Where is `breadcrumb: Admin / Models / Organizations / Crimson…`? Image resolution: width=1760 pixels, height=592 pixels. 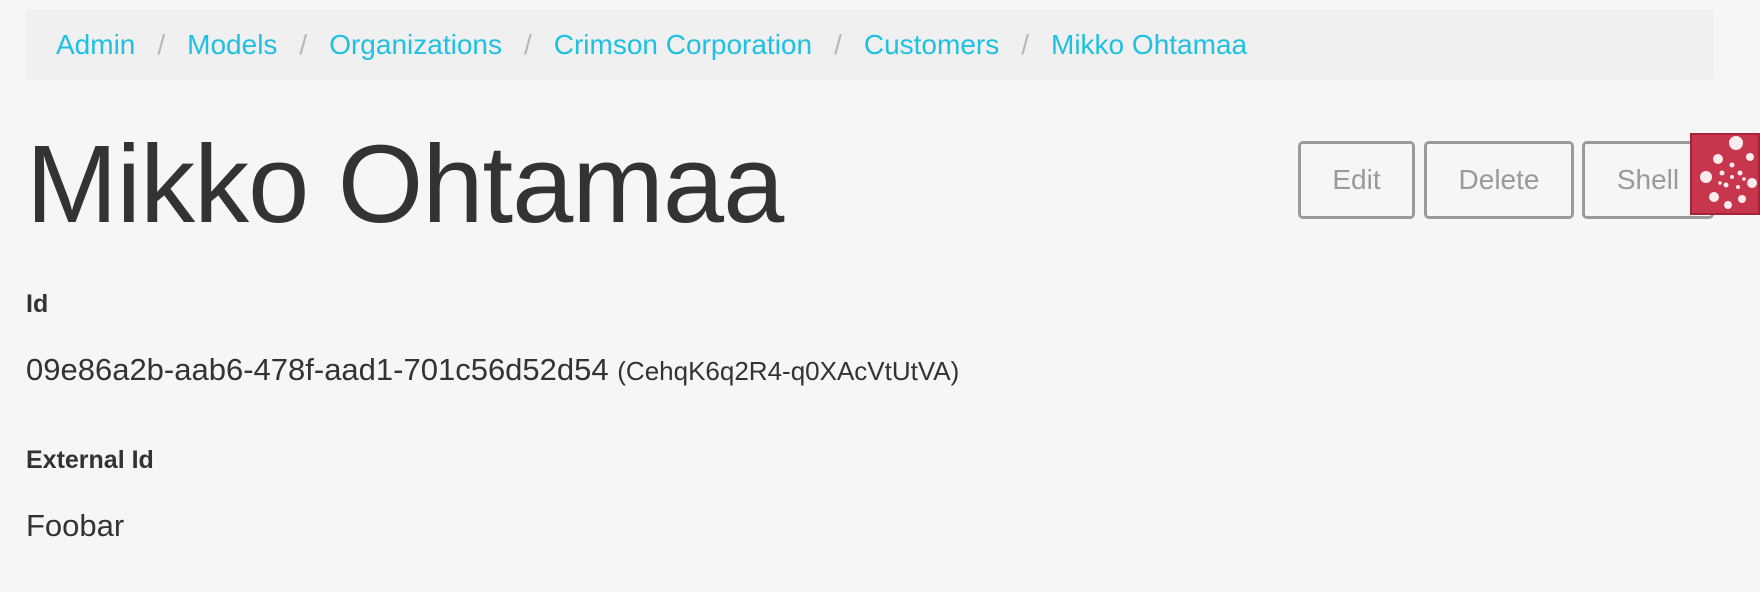
breadcrumb: Admin / Models / Organizations / Crimson… is located at coordinates (870, 45).